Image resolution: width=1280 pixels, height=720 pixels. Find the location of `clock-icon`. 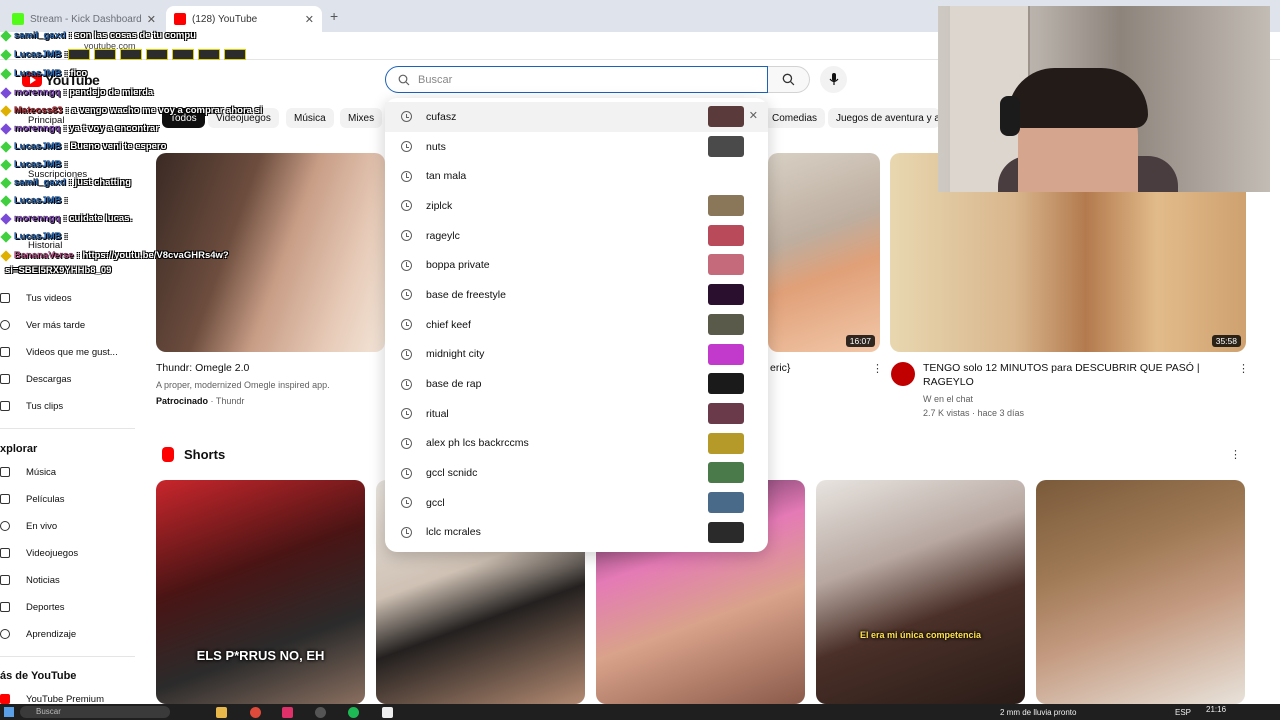

clock-icon is located at coordinates (5, 325).